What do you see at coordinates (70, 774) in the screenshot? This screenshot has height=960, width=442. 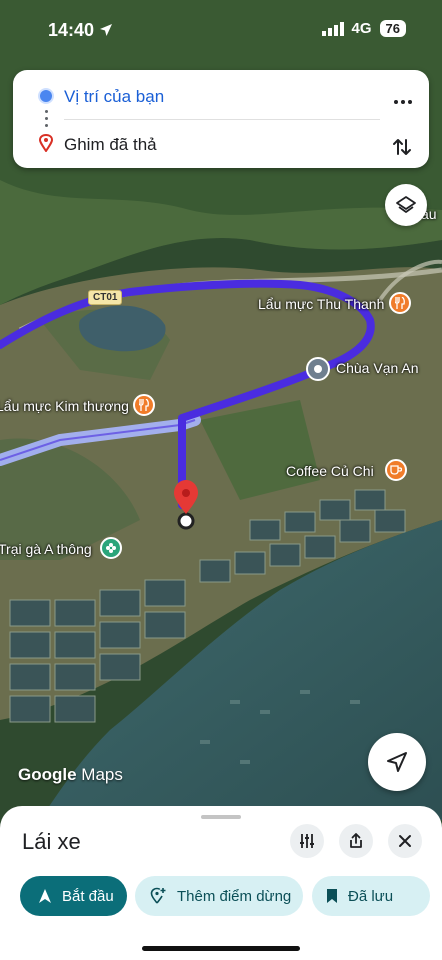 I see `google-maps-logo: Google Maps` at bounding box center [70, 774].